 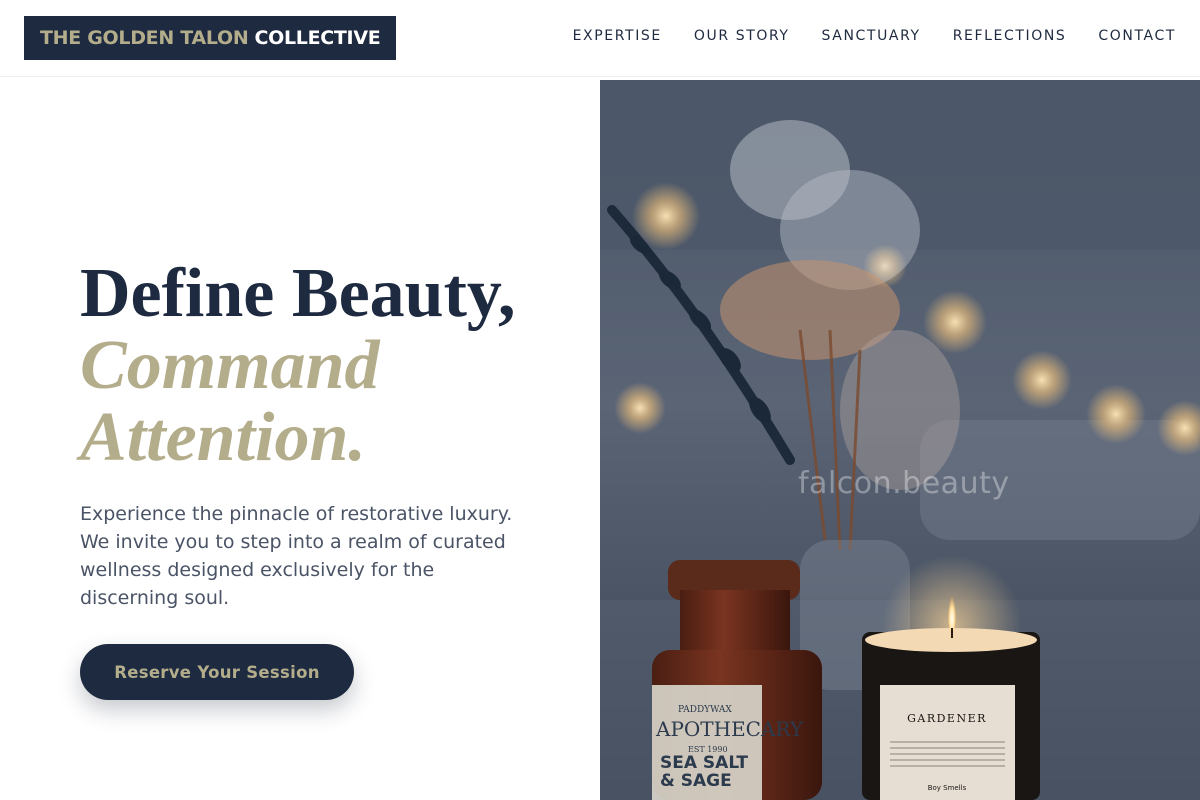 What do you see at coordinates (947, 788) in the screenshot?
I see `candle-label-footer: Boy Smells` at bounding box center [947, 788].